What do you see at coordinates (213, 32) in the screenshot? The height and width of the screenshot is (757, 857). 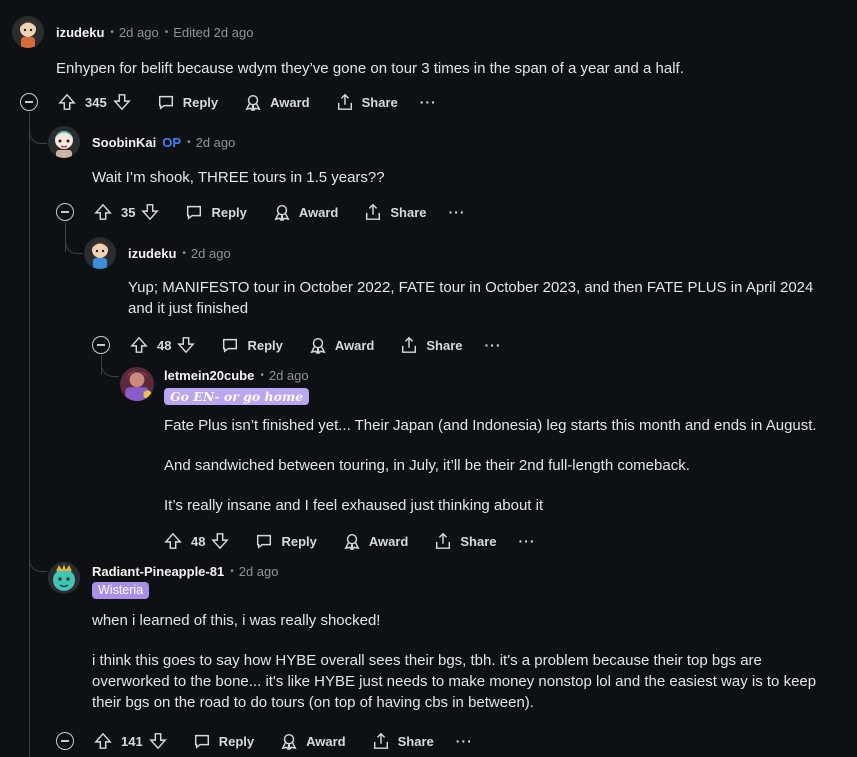 I see `edited-label: Edited 2d ago` at bounding box center [213, 32].